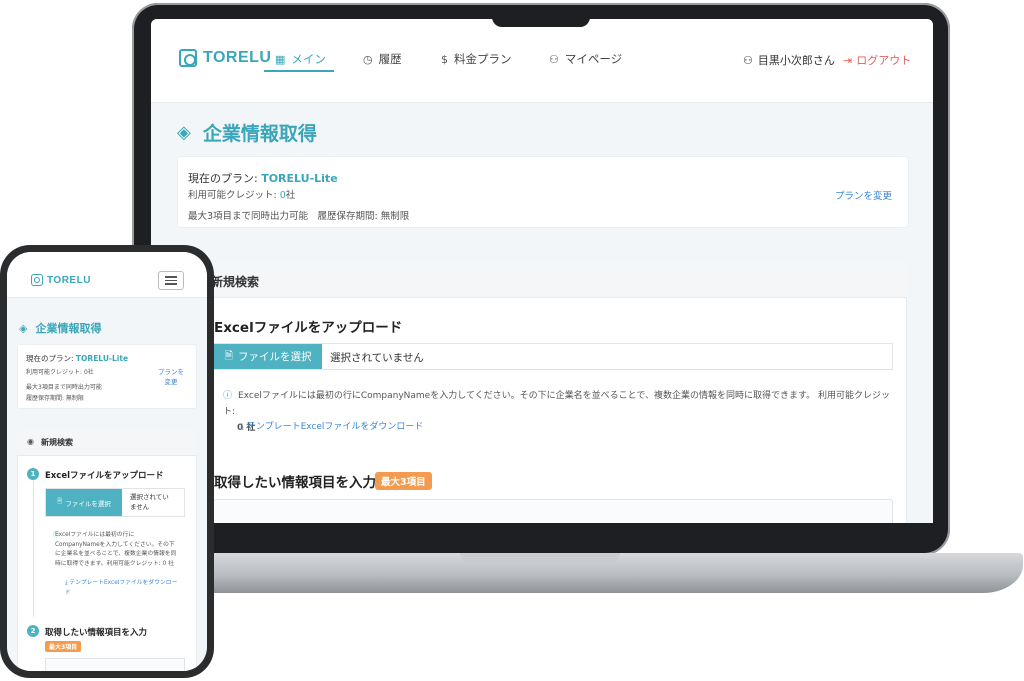  I want to click on nav-mypage-label: マイページ, so click(593, 59).